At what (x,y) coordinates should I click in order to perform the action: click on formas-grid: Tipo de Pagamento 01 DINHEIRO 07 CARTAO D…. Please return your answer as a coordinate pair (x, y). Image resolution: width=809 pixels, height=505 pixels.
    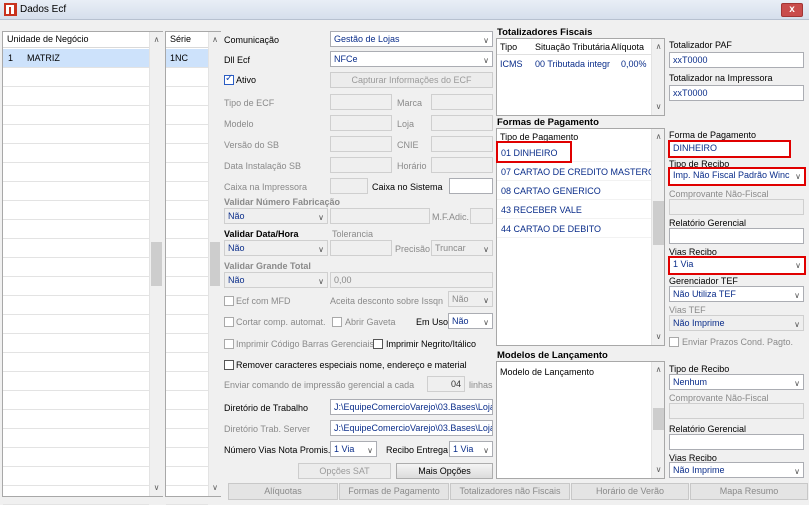
    Looking at the image, I should click on (580, 237).